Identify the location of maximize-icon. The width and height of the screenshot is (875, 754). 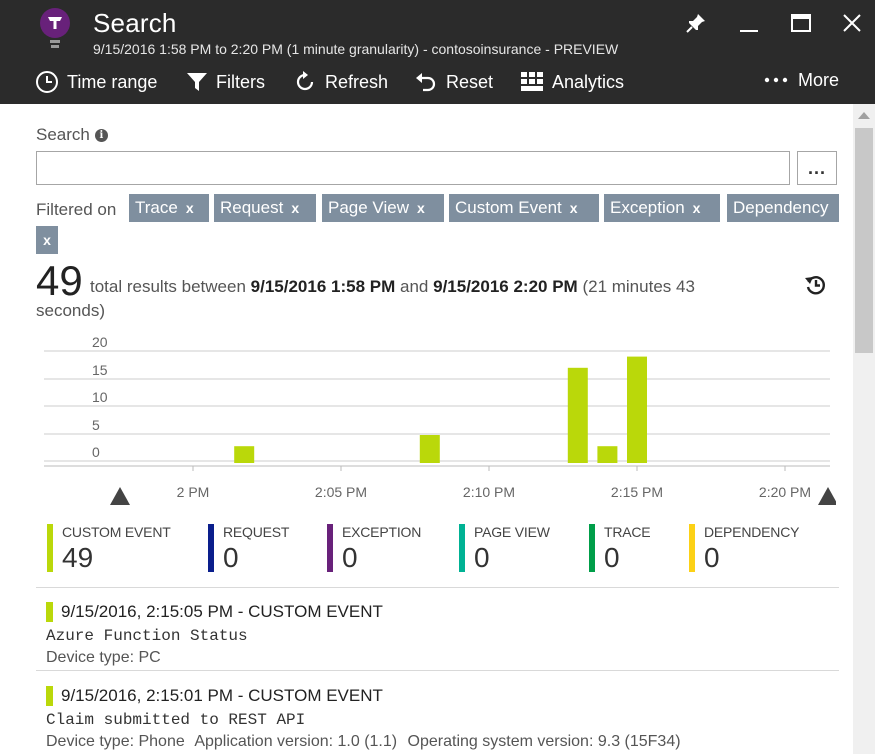
(801, 23).